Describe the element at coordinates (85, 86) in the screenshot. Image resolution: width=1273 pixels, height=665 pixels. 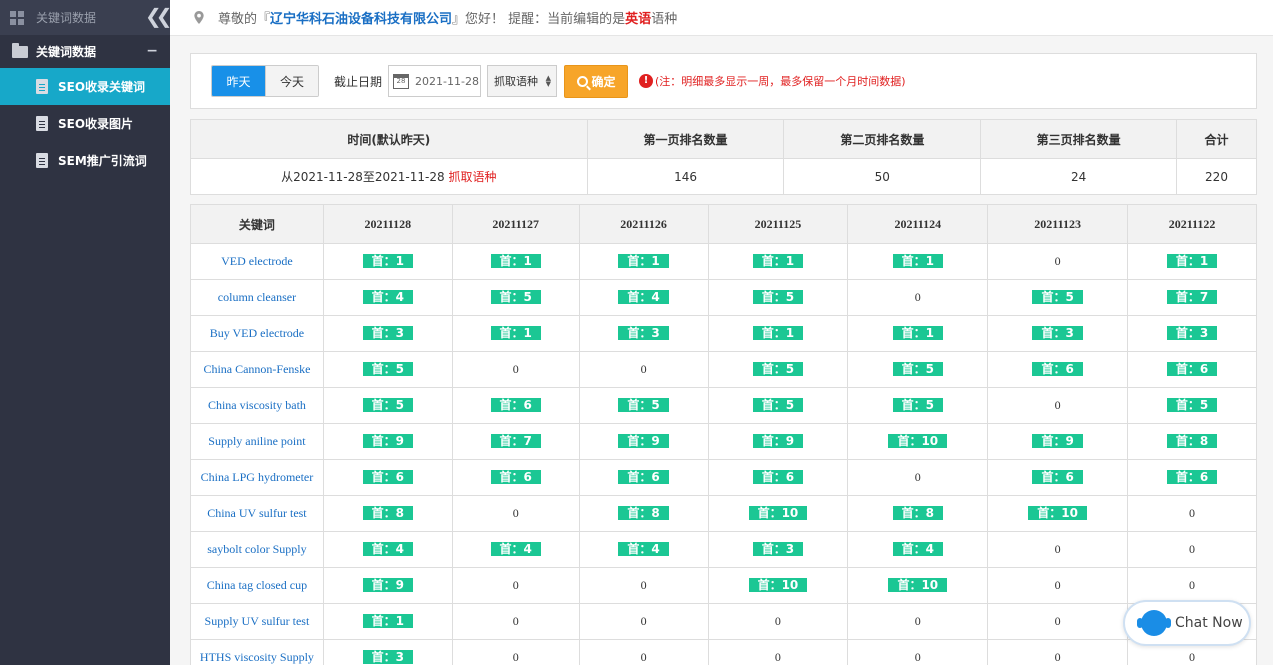
I see `sidebar-item-seo-keywords: SEO收录关键词` at that location.